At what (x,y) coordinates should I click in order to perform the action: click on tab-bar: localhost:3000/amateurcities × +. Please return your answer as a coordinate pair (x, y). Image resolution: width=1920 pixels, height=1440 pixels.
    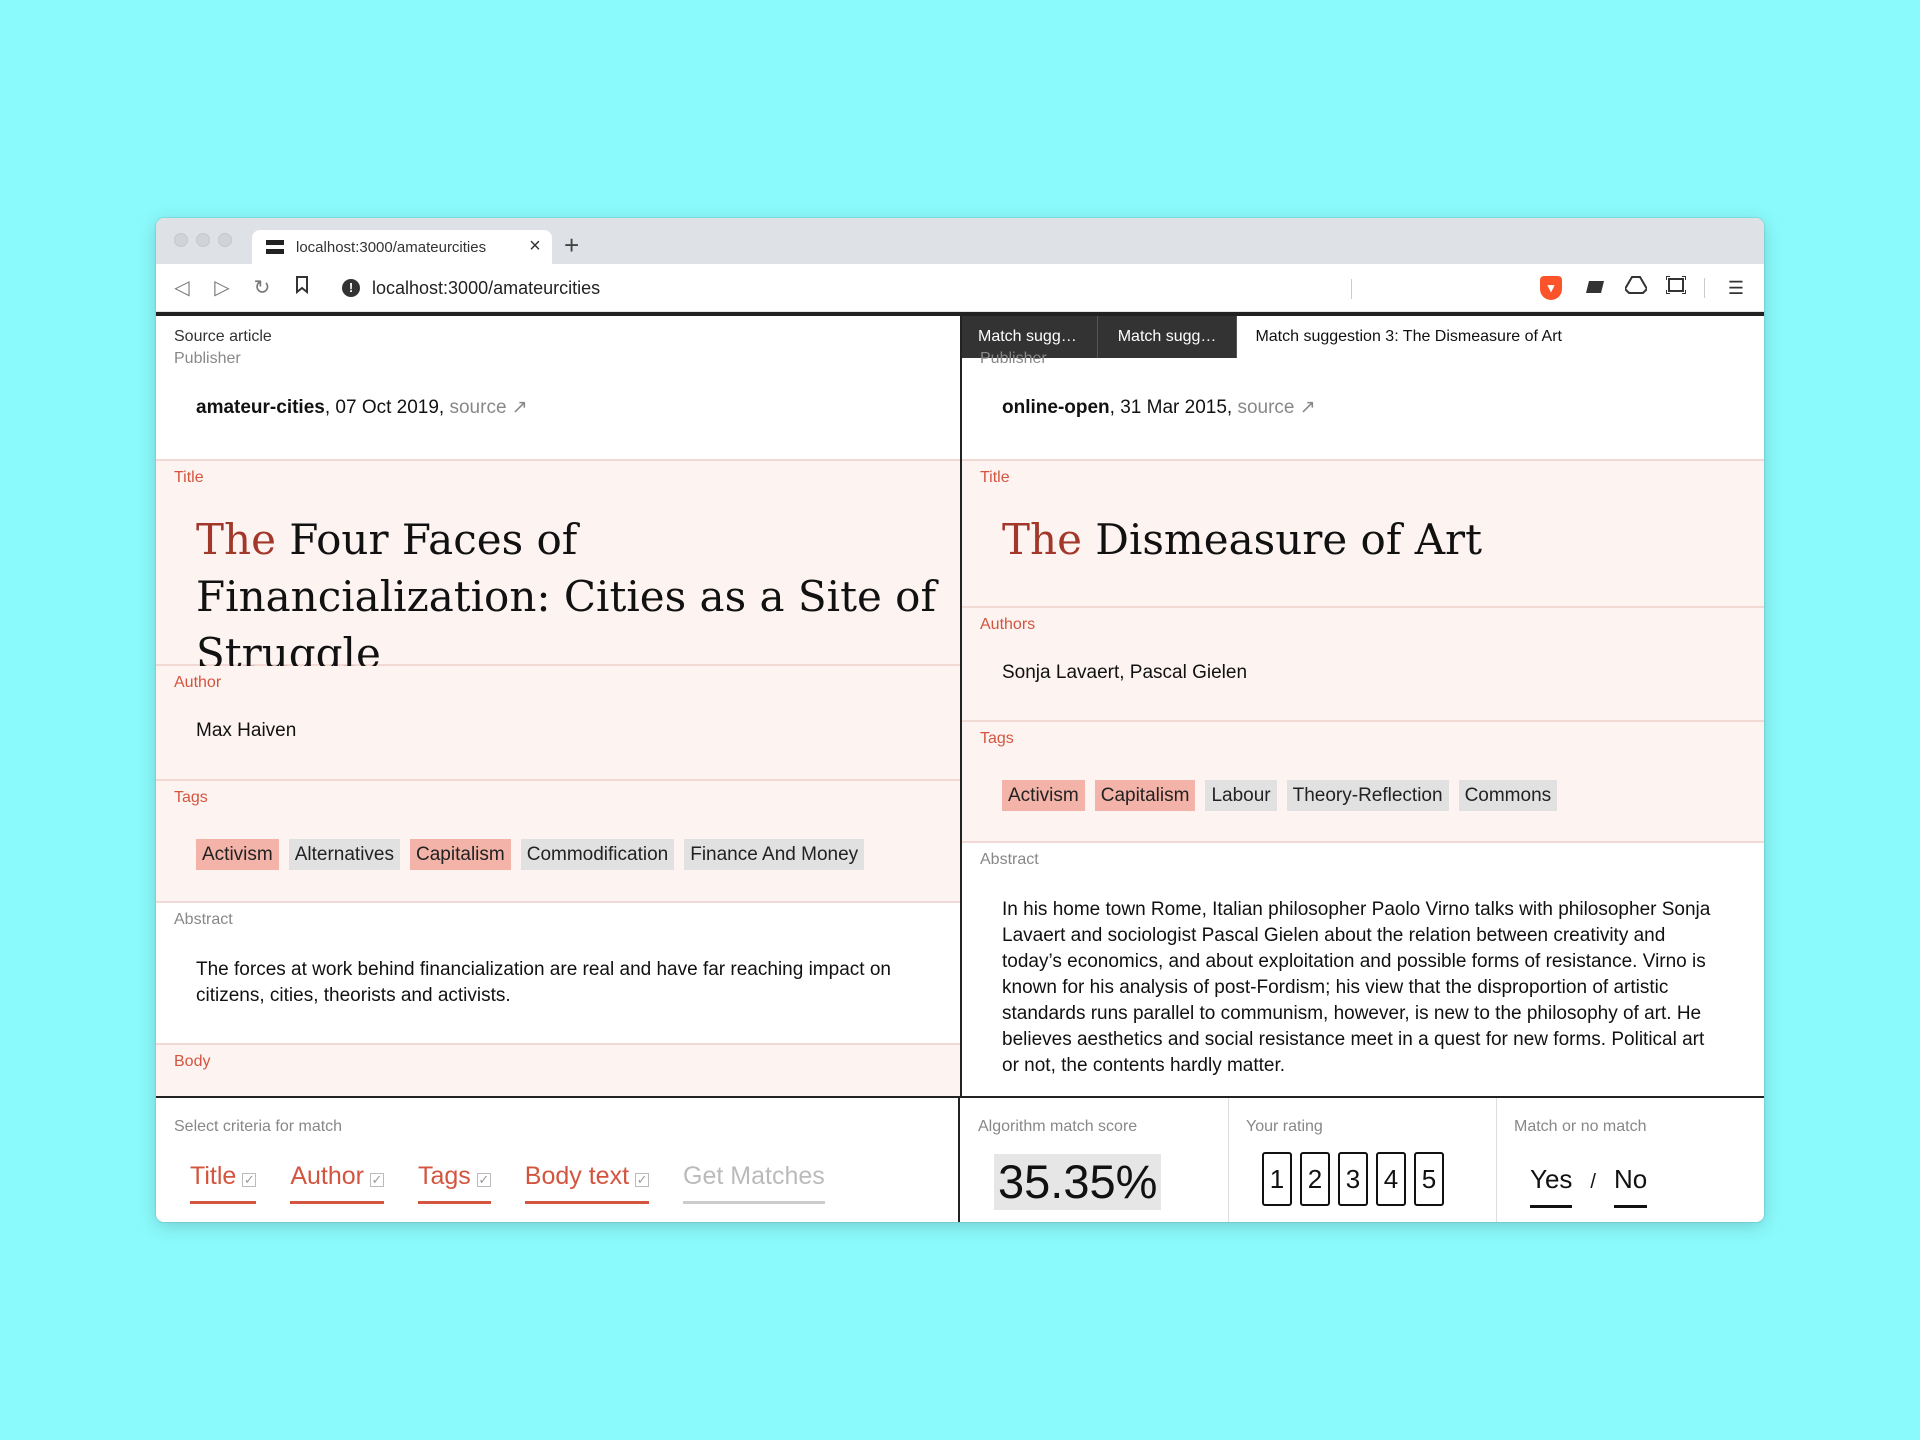
    Looking at the image, I should click on (960, 241).